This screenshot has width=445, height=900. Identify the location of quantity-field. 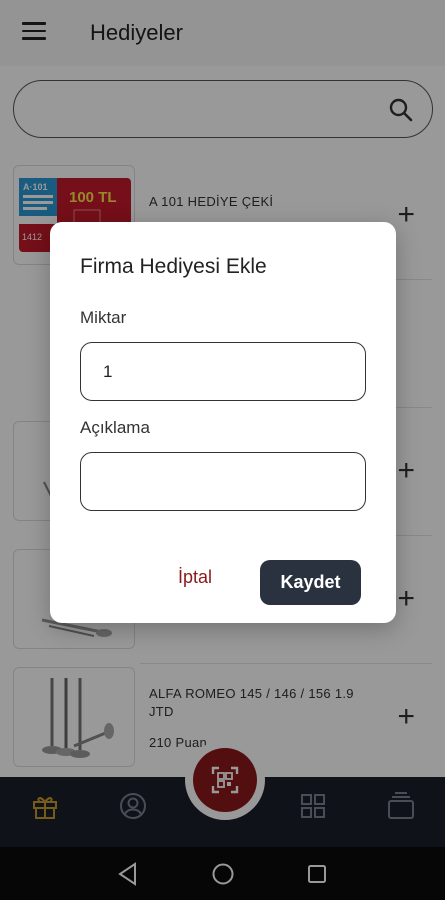
(223, 371).